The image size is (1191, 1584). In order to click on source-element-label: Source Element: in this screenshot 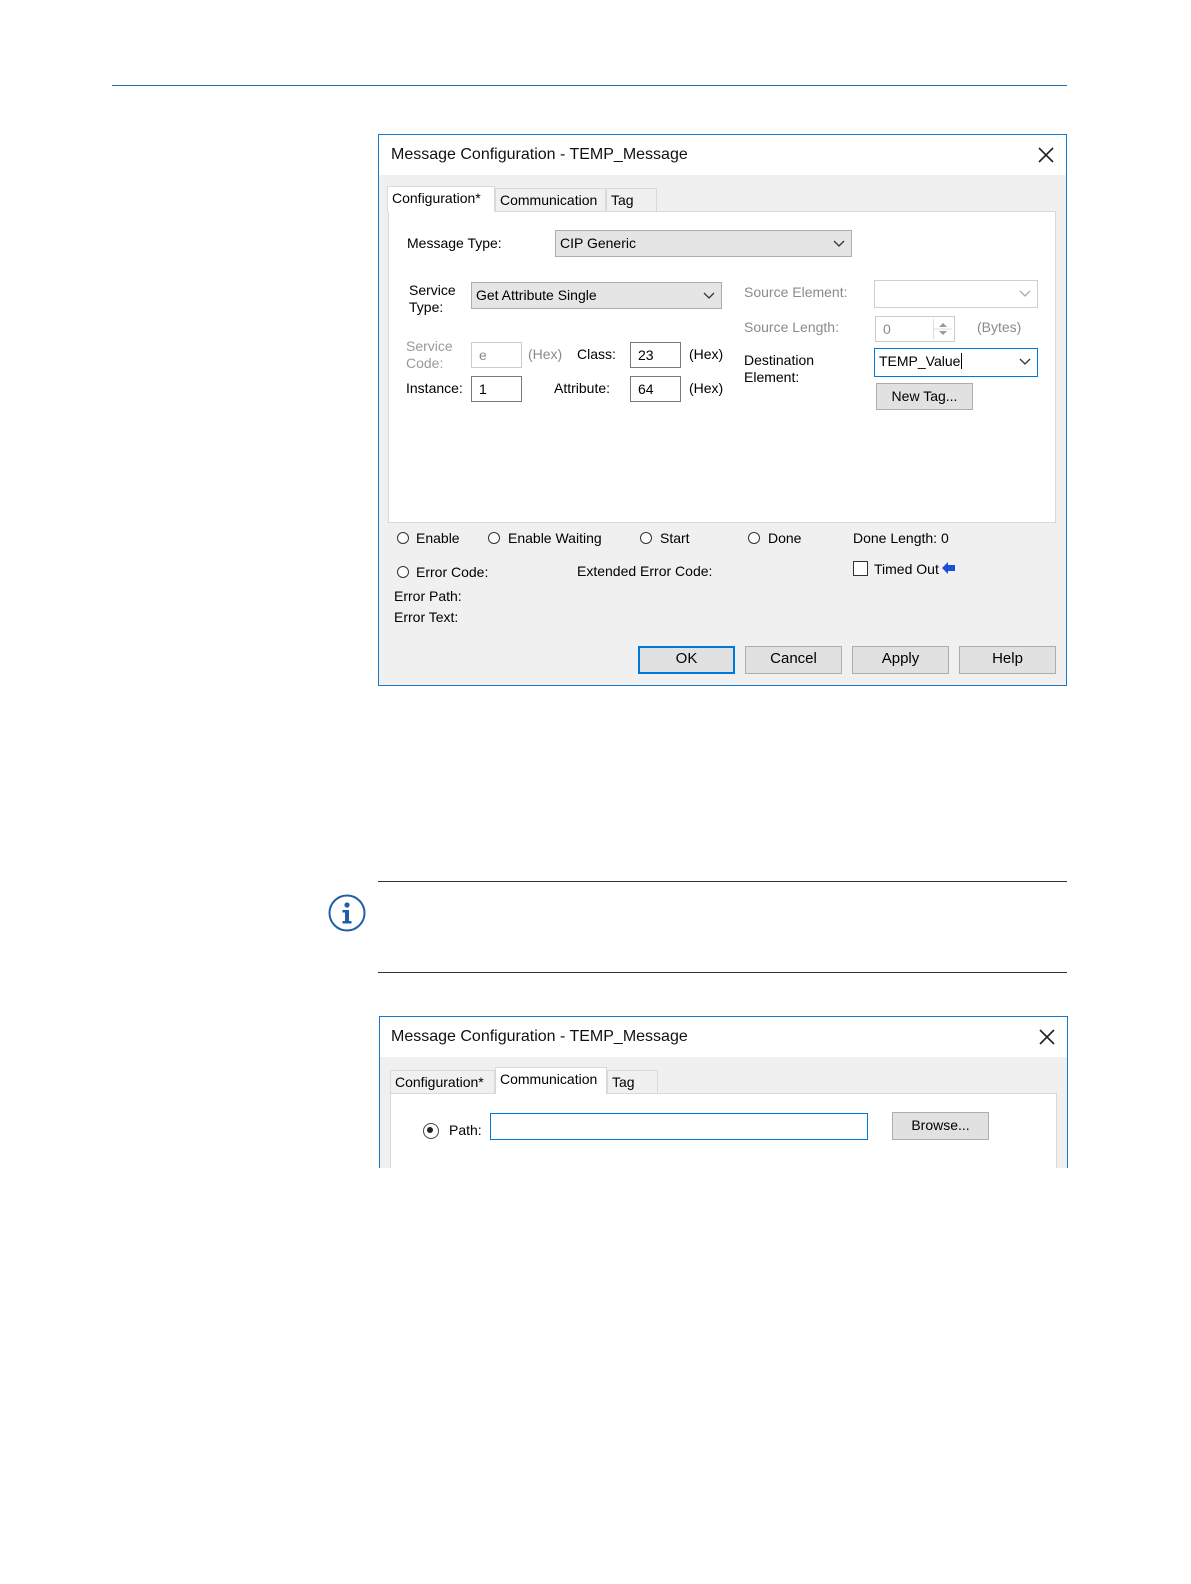, I will do `click(796, 292)`.